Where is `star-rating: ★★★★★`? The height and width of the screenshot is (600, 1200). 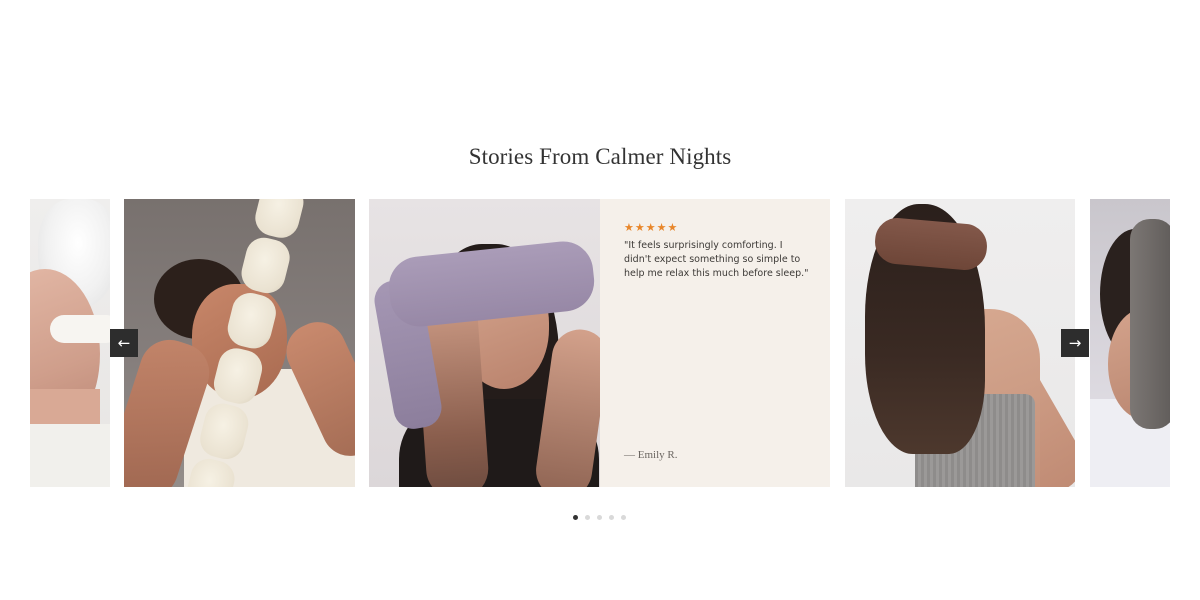
star-rating: ★★★★★ is located at coordinates (651, 227).